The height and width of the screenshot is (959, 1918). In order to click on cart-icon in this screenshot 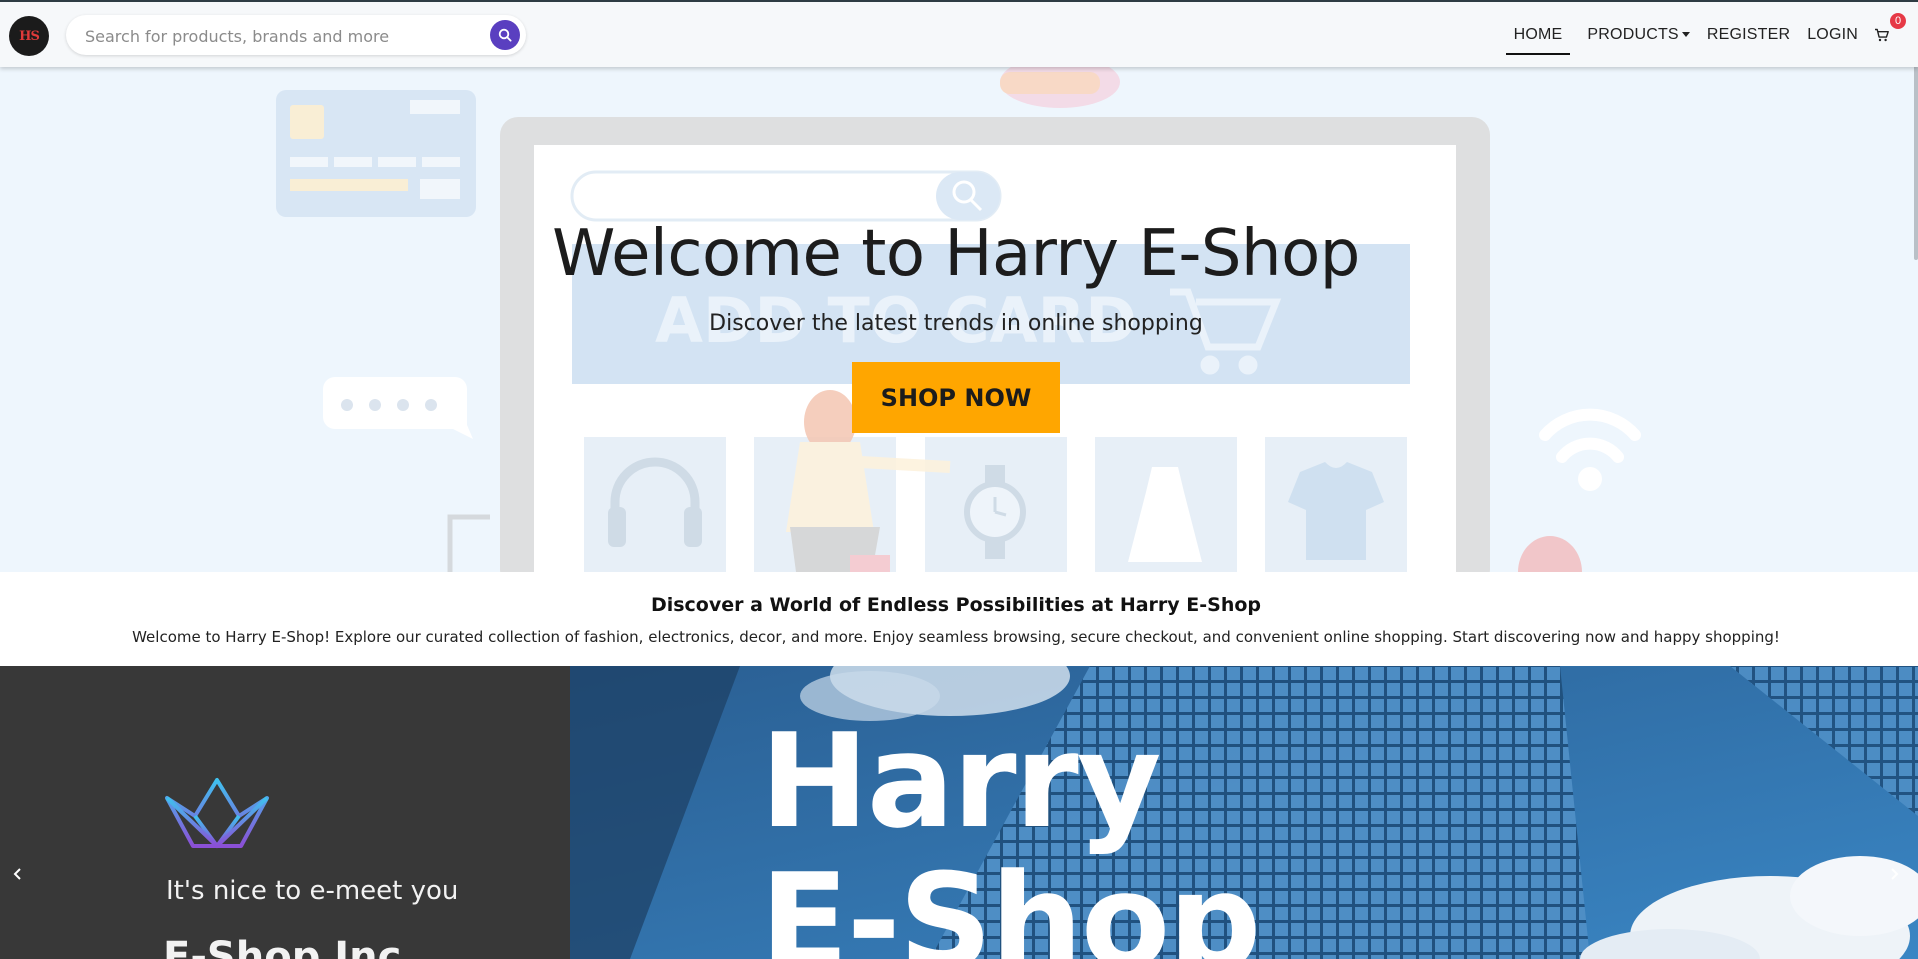, I will do `click(1882, 34)`.